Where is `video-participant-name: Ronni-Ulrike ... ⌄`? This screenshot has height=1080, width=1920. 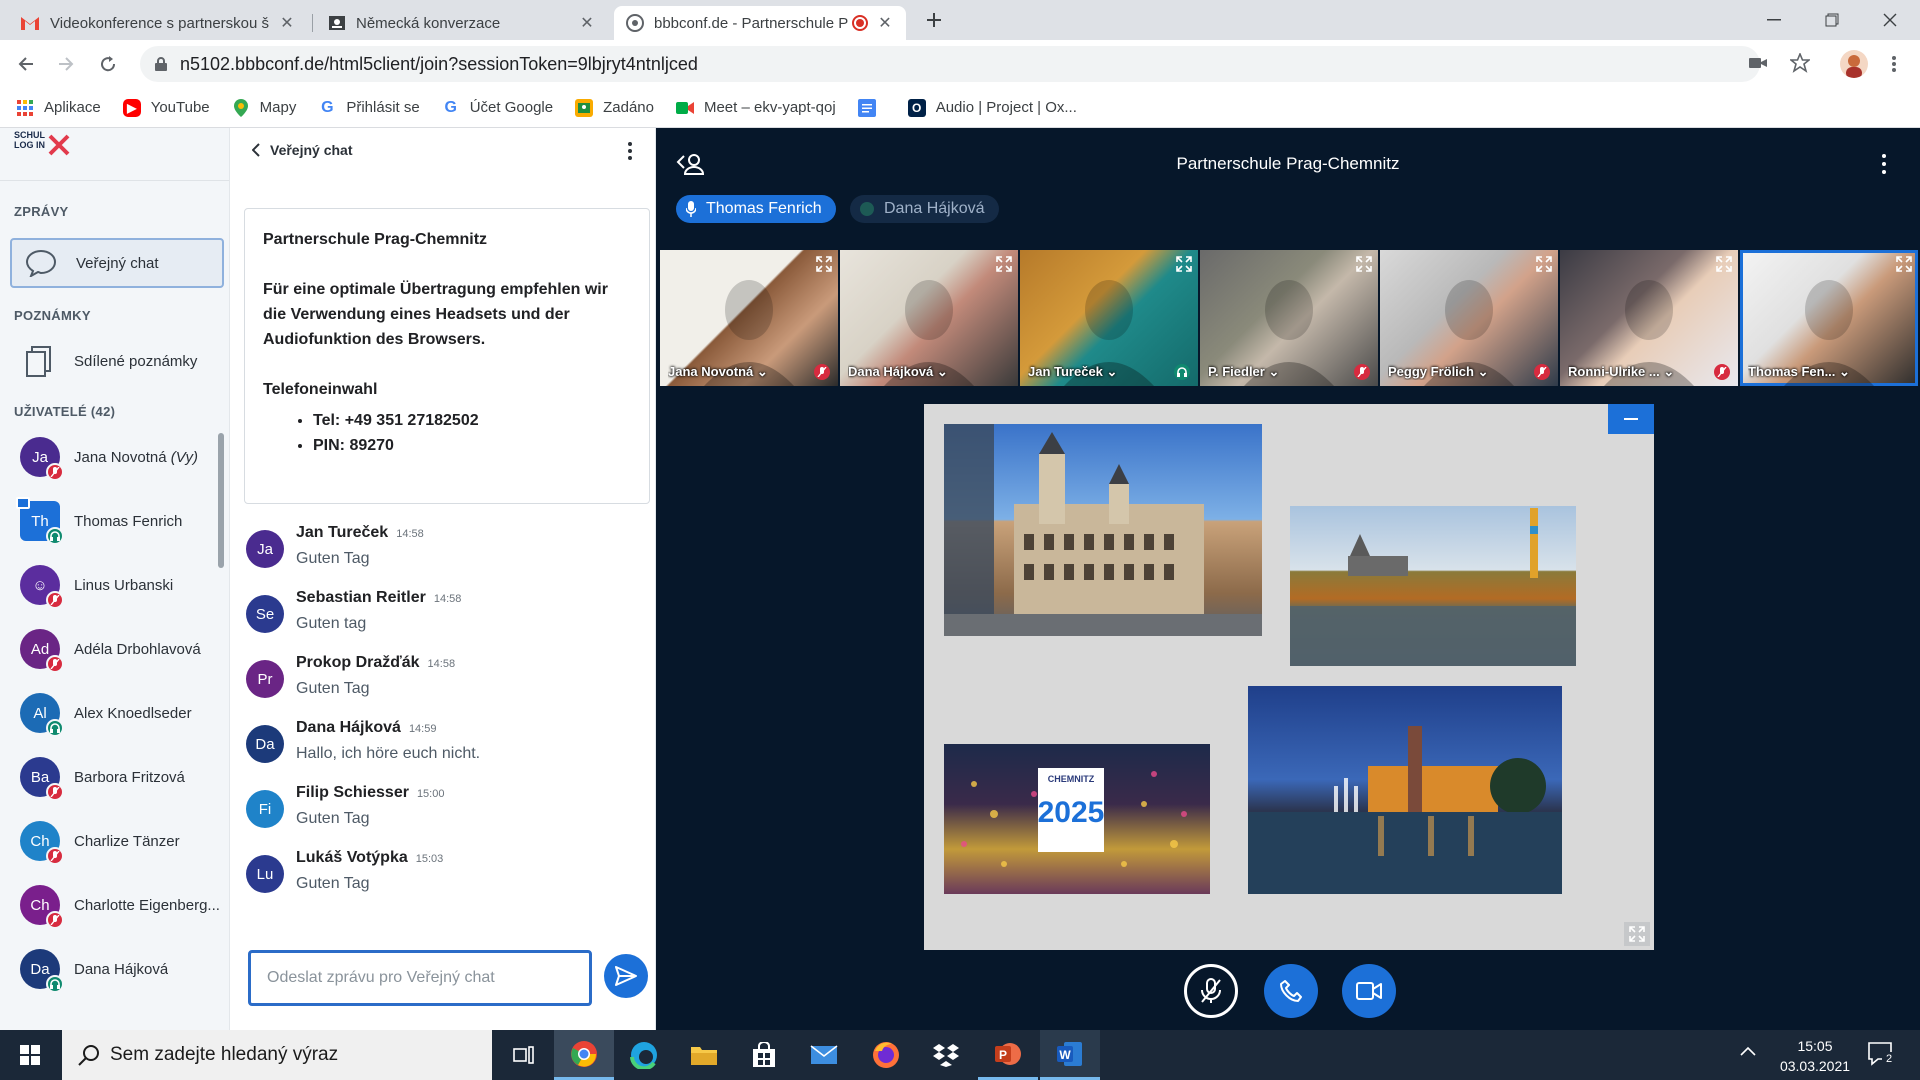 video-participant-name: Ronni-Ulrike ... ⌄ is located at coordinates (1621, 372).